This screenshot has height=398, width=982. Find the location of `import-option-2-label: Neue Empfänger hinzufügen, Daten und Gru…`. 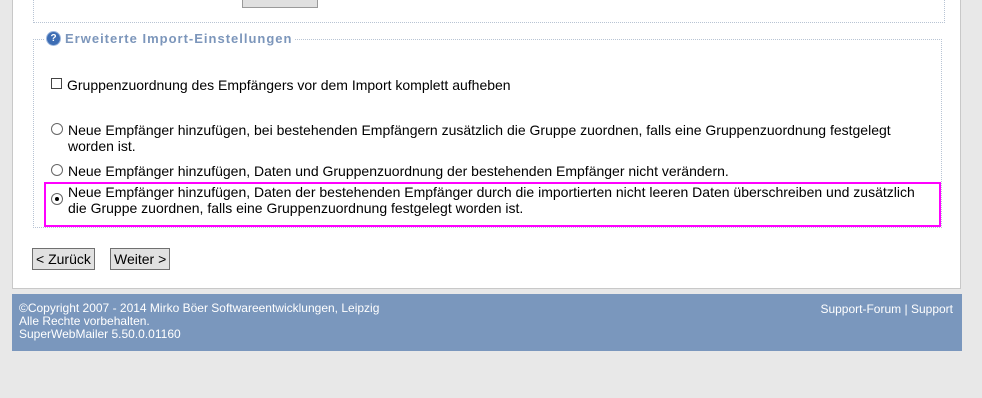

import-option-2-label: Neue Empfänger hinzufügen, Daten und Gru… is located at coordinates (398, 171).